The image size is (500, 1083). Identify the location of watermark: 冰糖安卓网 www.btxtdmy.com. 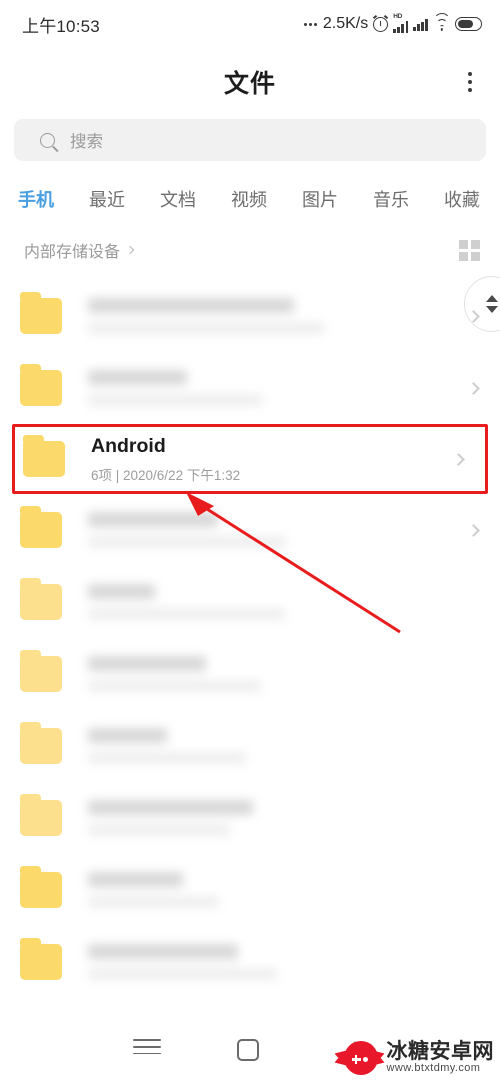
(414, 1058).